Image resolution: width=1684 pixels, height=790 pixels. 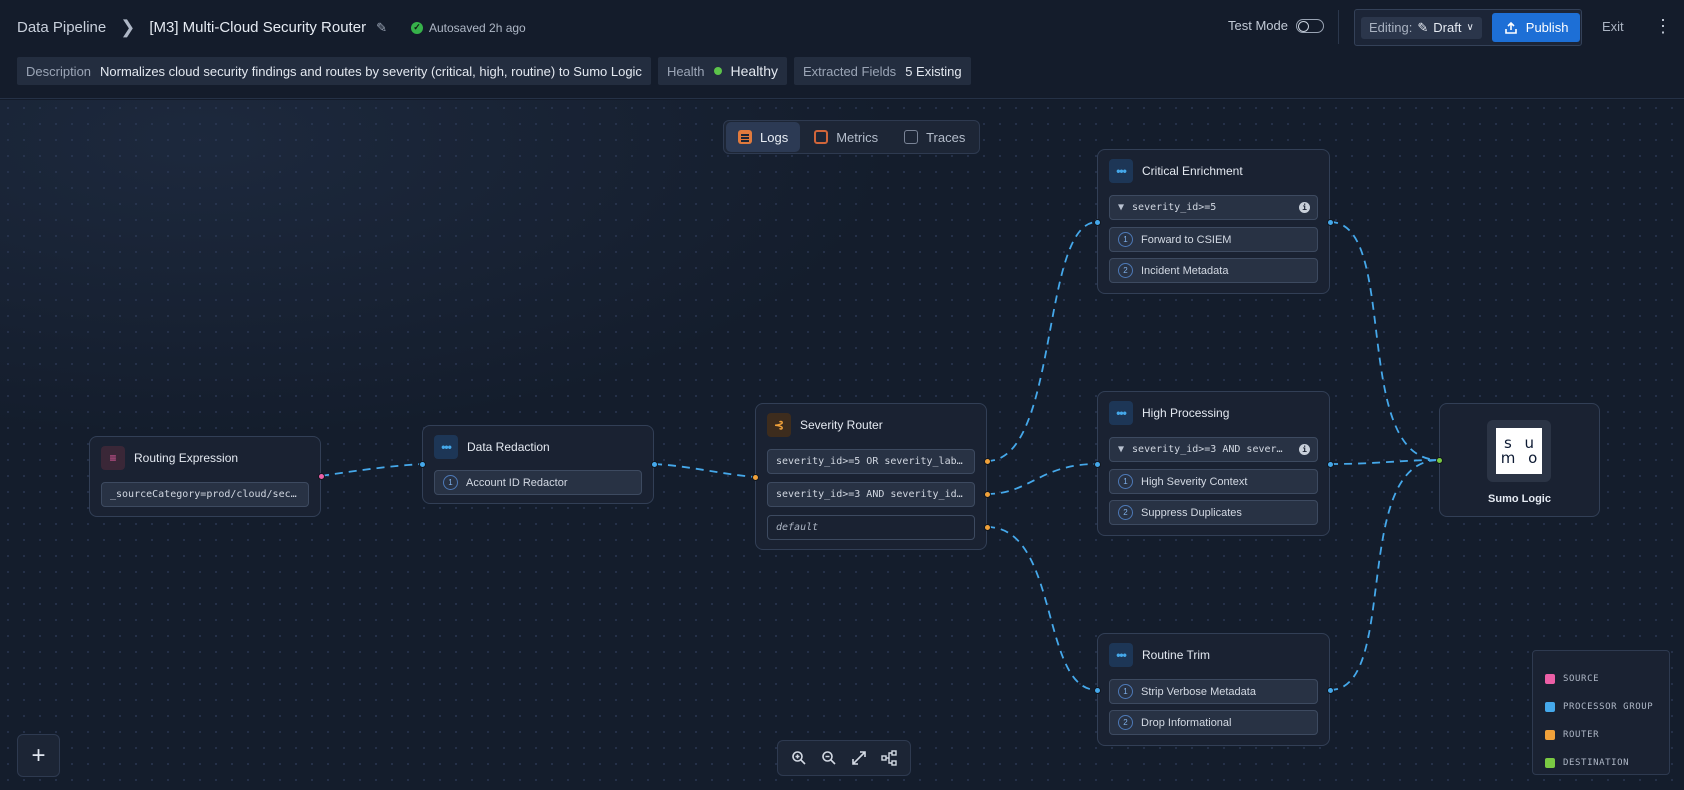 I want to click on processor-step: 1 Strip Verbose Metadata, so click(x=1213, y=691).